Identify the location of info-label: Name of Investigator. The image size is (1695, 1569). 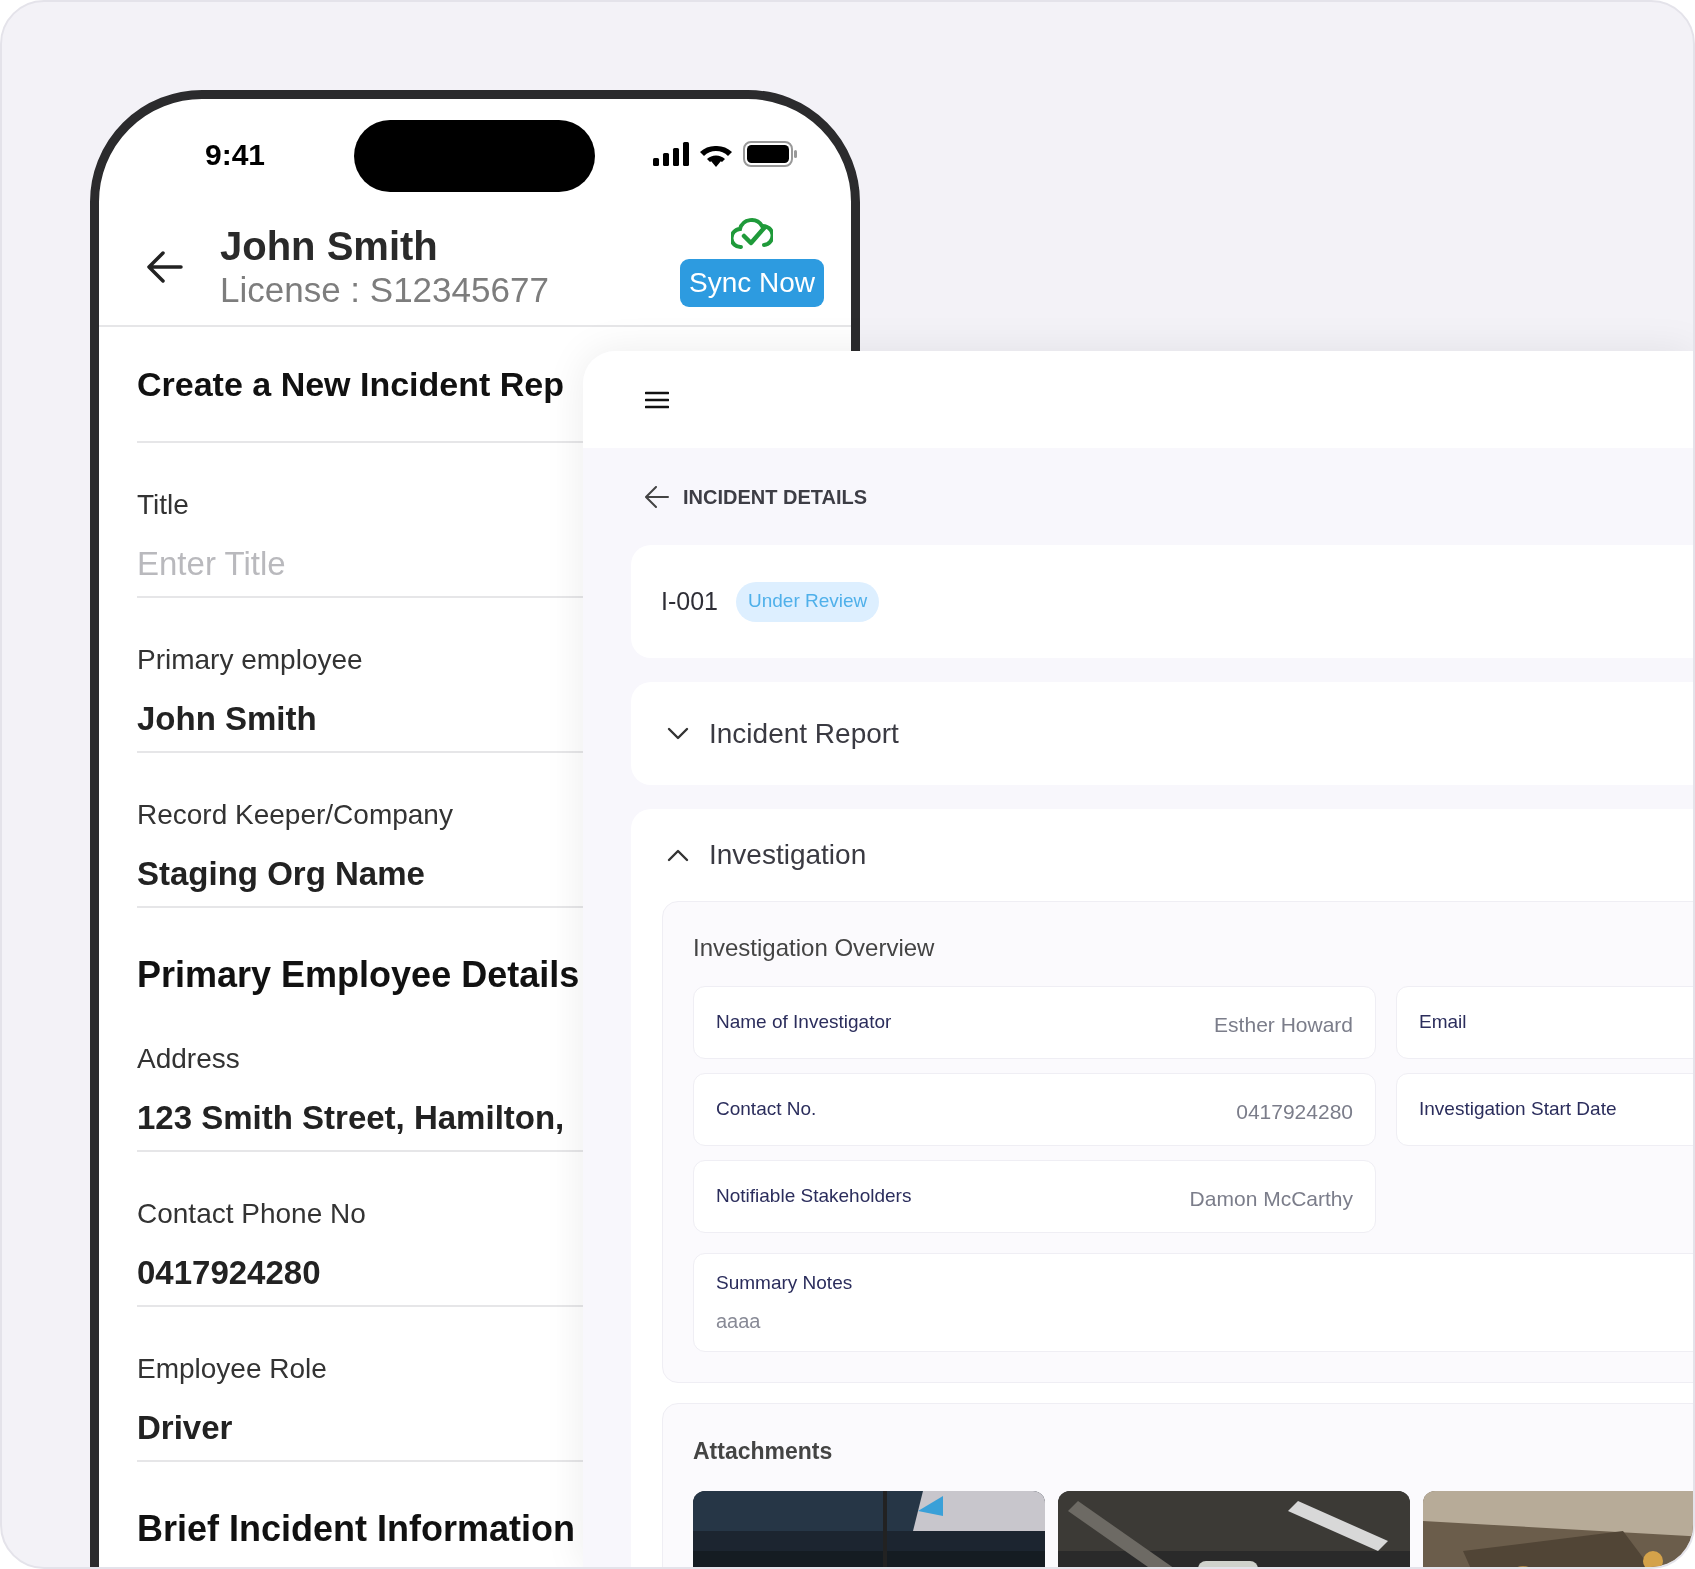
(804, 1022).